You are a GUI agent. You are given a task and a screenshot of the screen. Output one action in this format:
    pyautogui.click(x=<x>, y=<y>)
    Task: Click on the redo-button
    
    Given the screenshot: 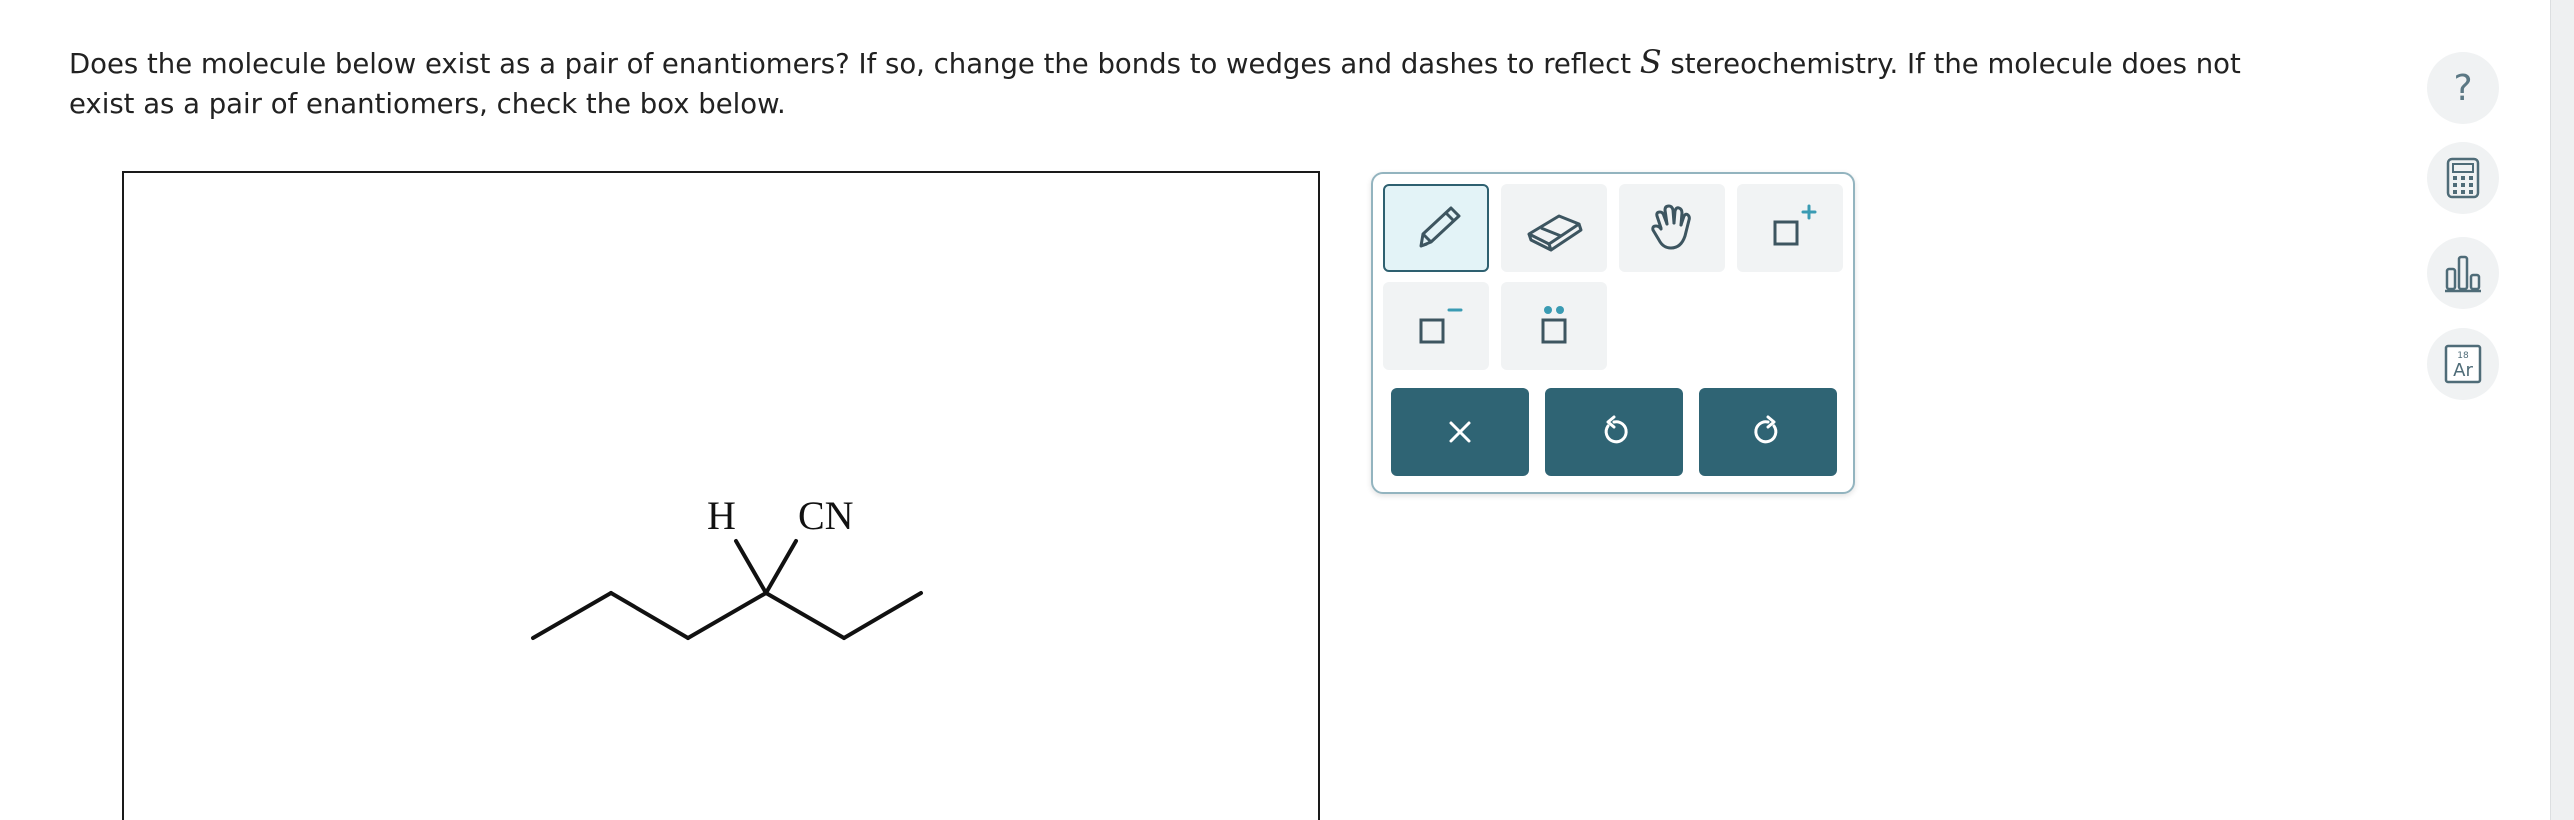 What is the action you would take?
    pyautogui.click(x=1768, y=432)
    